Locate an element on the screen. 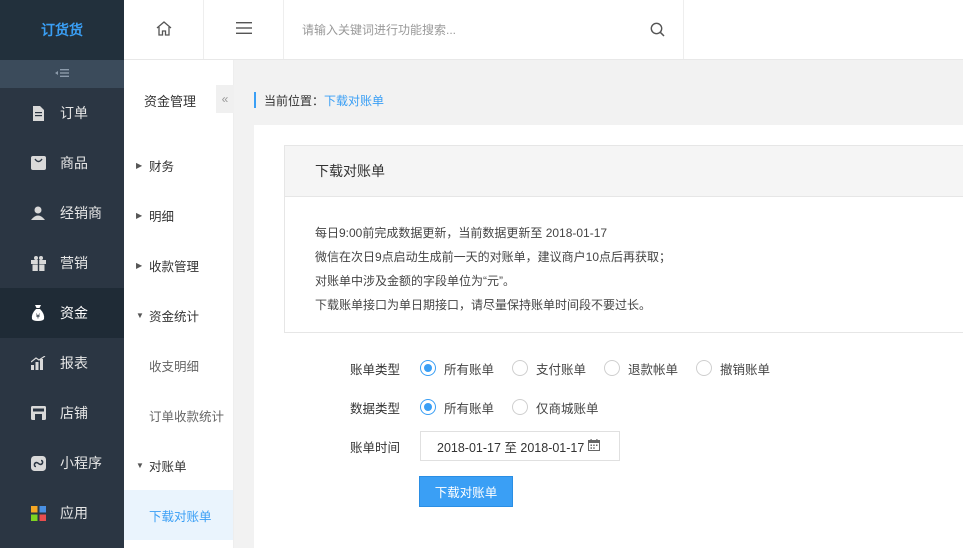  sub-item-label: 下载对账单 is located at coordinates (180, 516).